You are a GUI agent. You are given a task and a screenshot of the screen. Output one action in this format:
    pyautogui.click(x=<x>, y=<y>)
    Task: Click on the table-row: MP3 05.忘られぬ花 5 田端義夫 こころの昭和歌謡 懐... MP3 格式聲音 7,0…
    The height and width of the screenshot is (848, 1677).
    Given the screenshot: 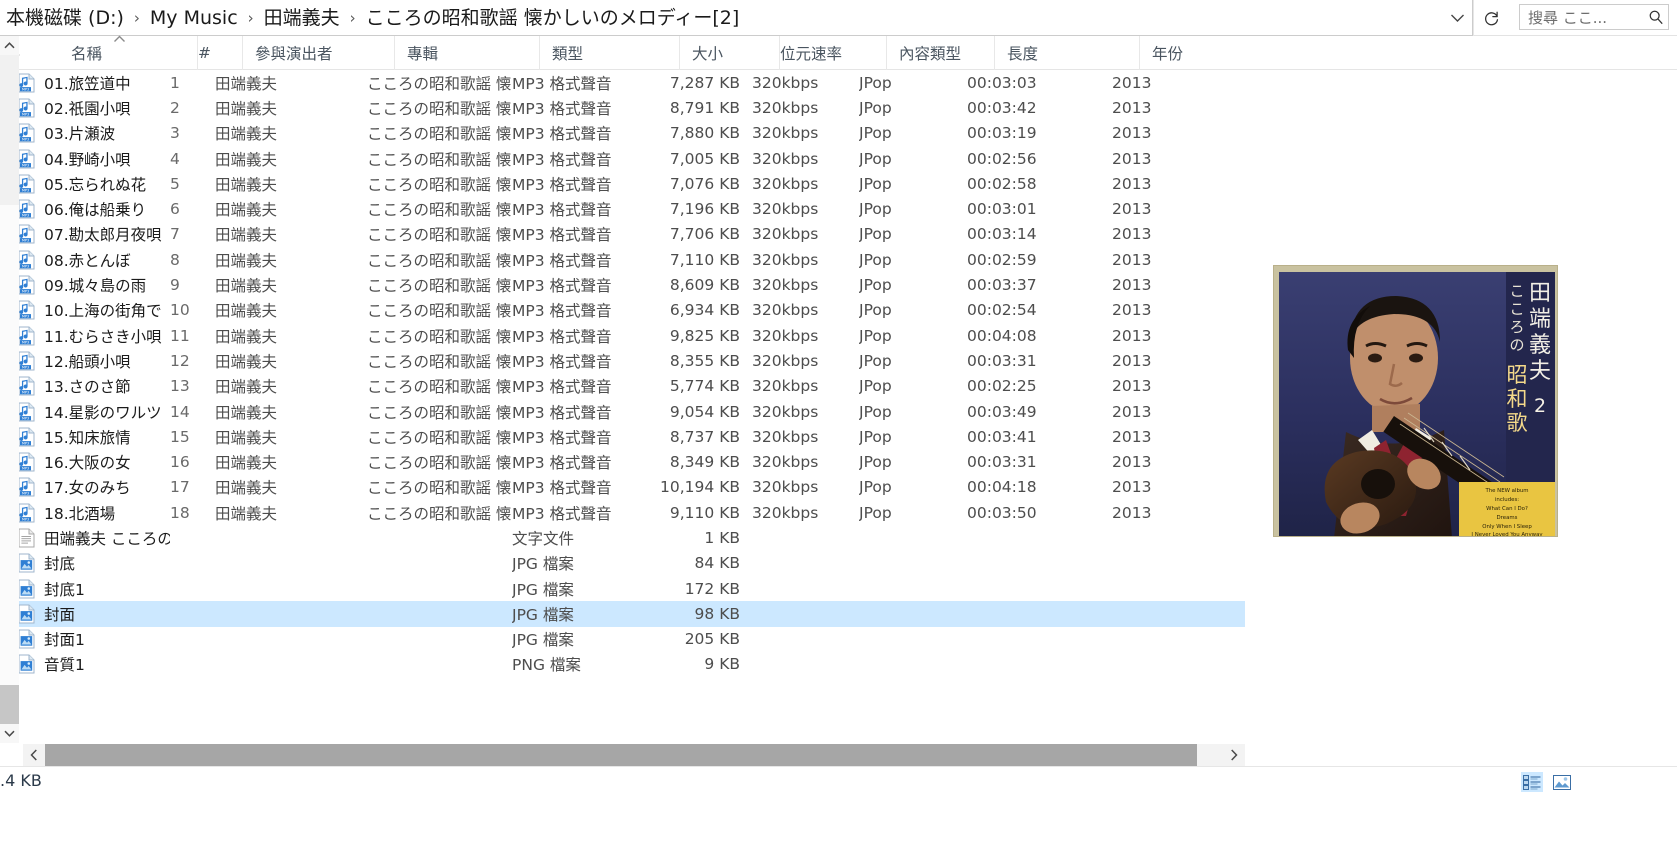 What is the action you would take?
    pyautogui.click(x=622, y=183)
    